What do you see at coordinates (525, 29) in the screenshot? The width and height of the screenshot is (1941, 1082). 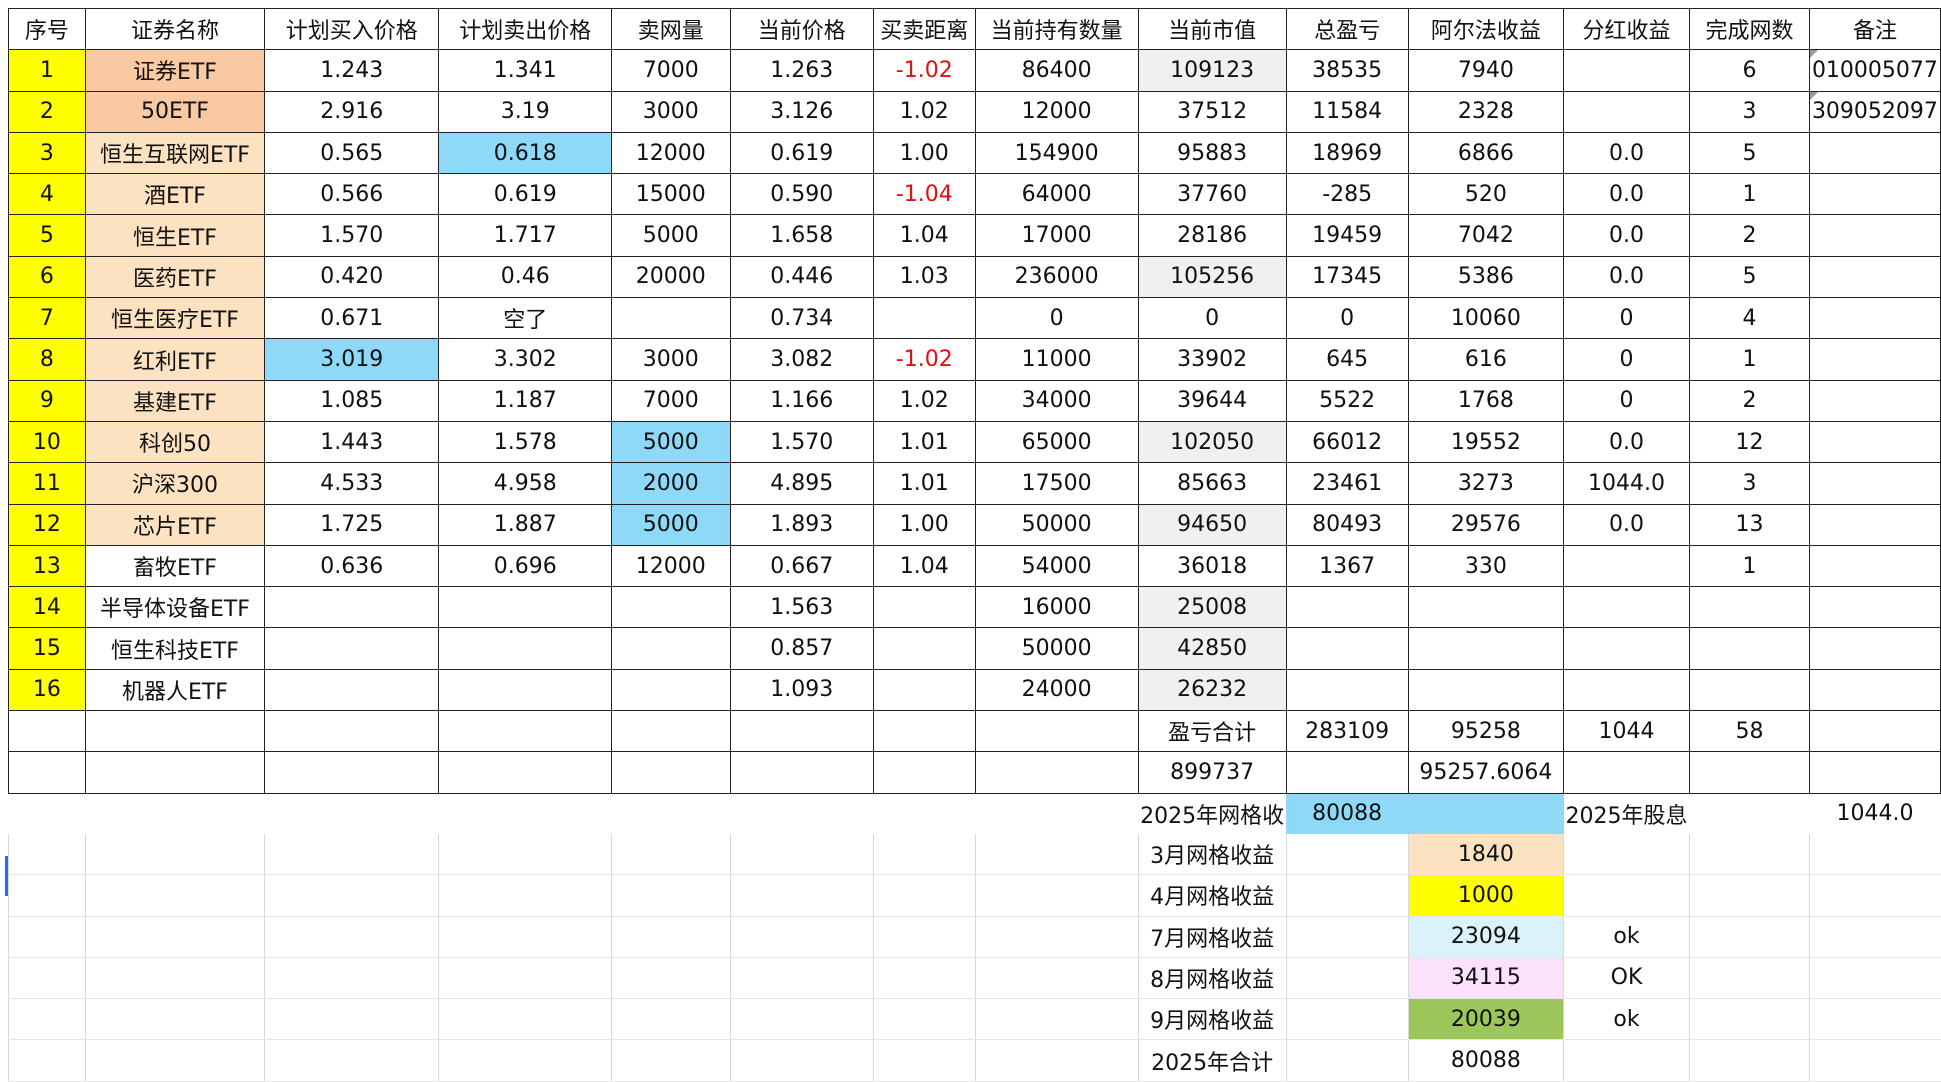 I see `header-sell-price: 计划卖出价格` at bounding box center [525, 29].